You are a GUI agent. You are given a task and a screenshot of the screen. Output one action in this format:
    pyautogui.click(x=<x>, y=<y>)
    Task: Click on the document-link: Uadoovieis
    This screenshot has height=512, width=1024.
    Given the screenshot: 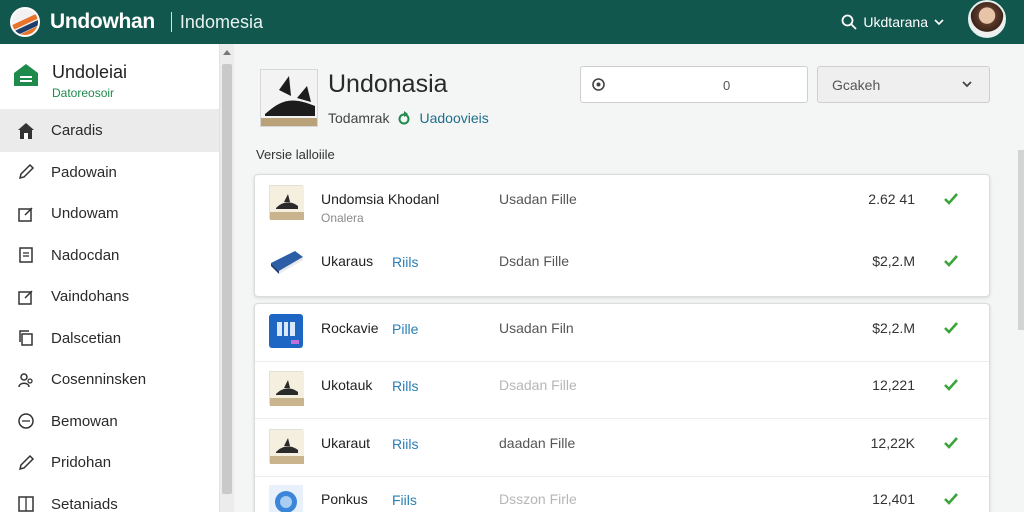 What is the action you would take?
    pyautogui.click(x=453, y=118)
    